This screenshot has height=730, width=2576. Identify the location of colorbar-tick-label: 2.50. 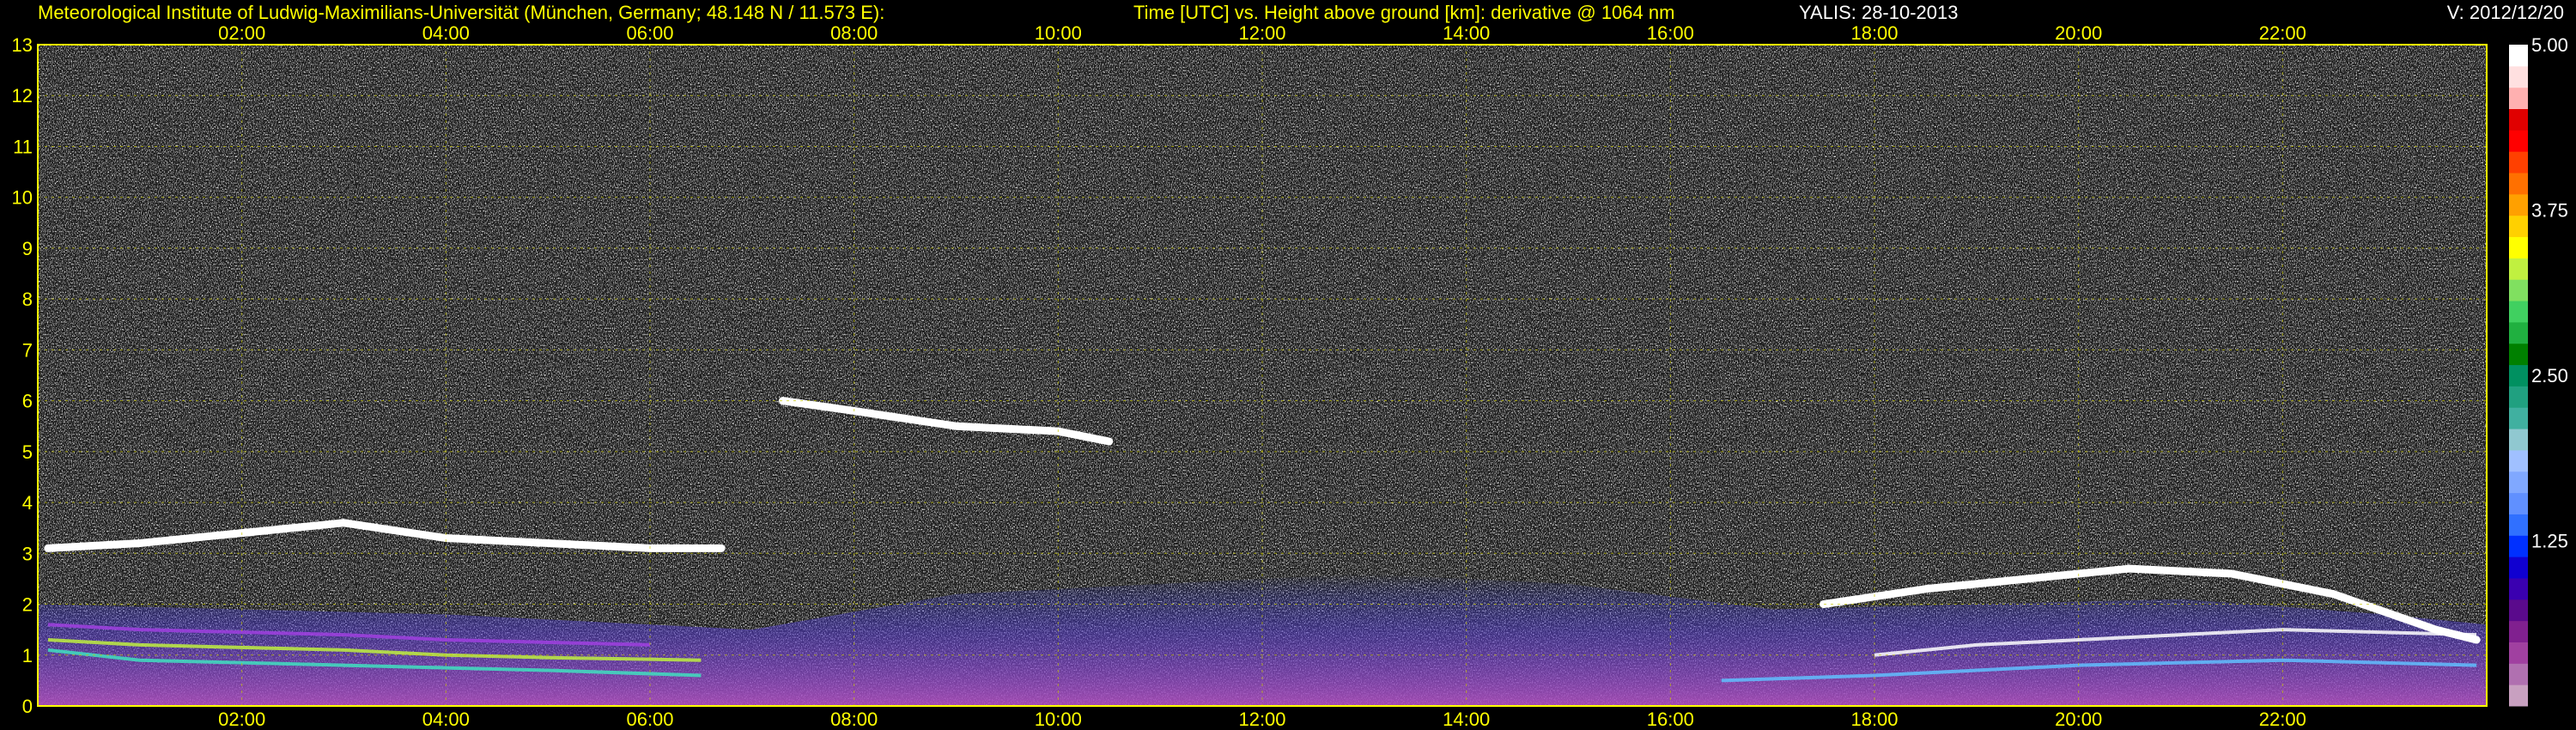
(2550, 375).